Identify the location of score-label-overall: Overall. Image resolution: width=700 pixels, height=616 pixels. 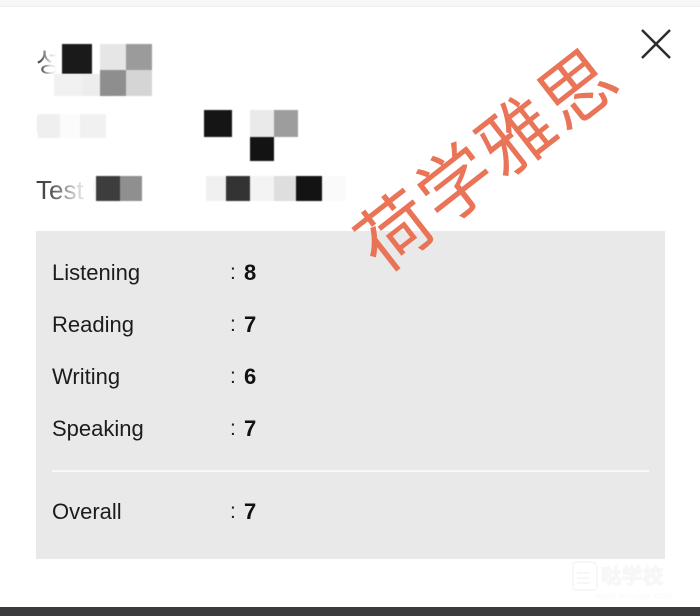
(87, 511).